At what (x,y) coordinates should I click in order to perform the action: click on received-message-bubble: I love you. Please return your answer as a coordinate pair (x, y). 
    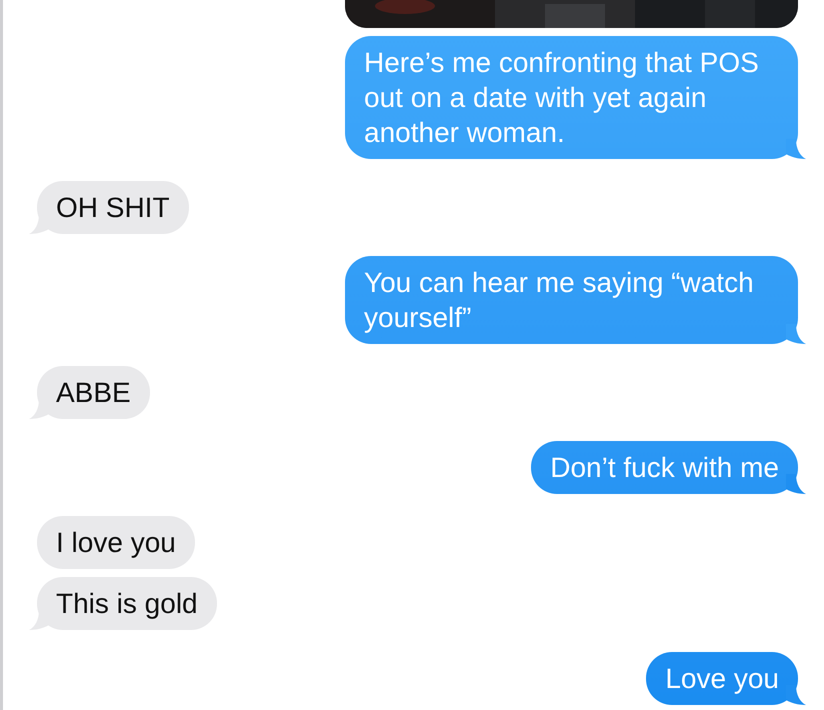
    Looking at the image, I should click on (116, 542).